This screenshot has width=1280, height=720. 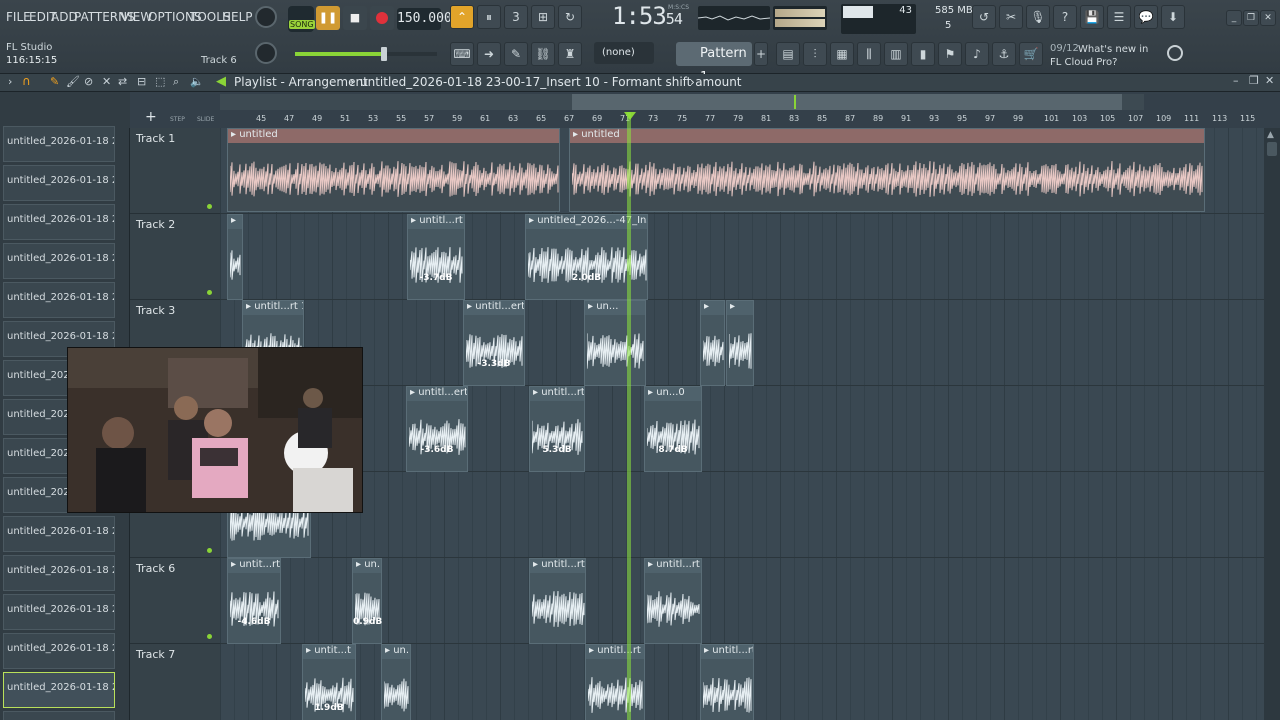 I want to click on delete-icon: ⊘, so click(x=88, y=81).